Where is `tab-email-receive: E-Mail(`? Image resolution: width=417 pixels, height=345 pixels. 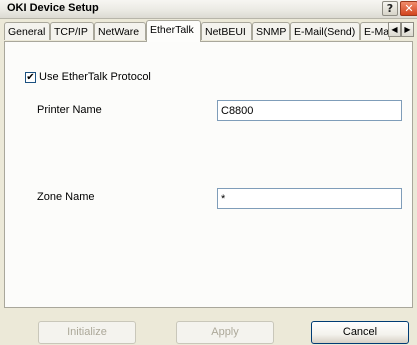 tab-email-receive: E-Mail( is located at coordinates (375, 31).